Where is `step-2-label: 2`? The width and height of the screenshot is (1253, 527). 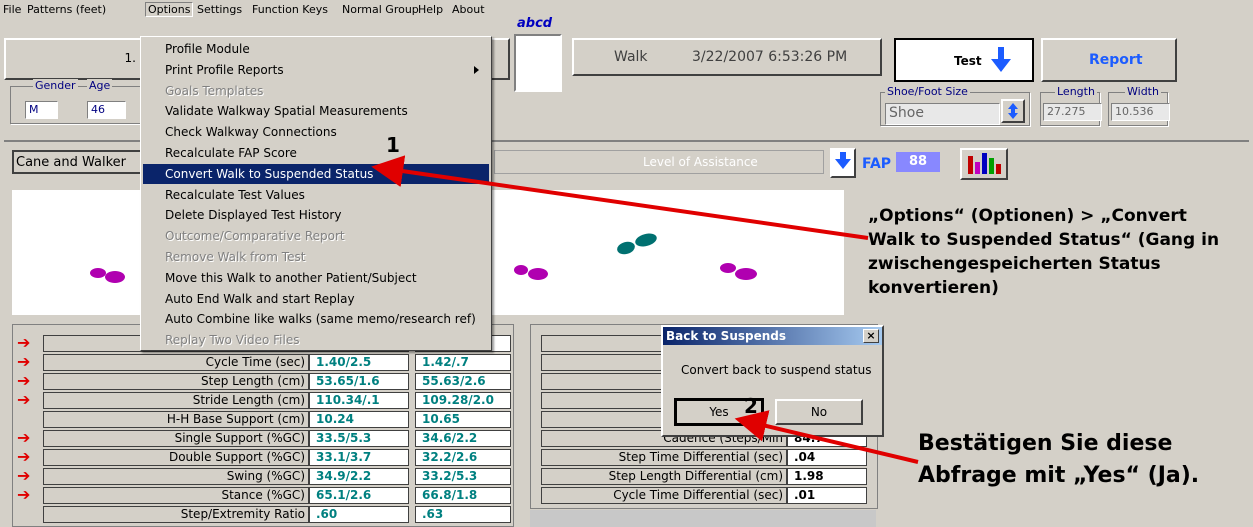 step-2-label: 2 is located at coordinates (751, 406).